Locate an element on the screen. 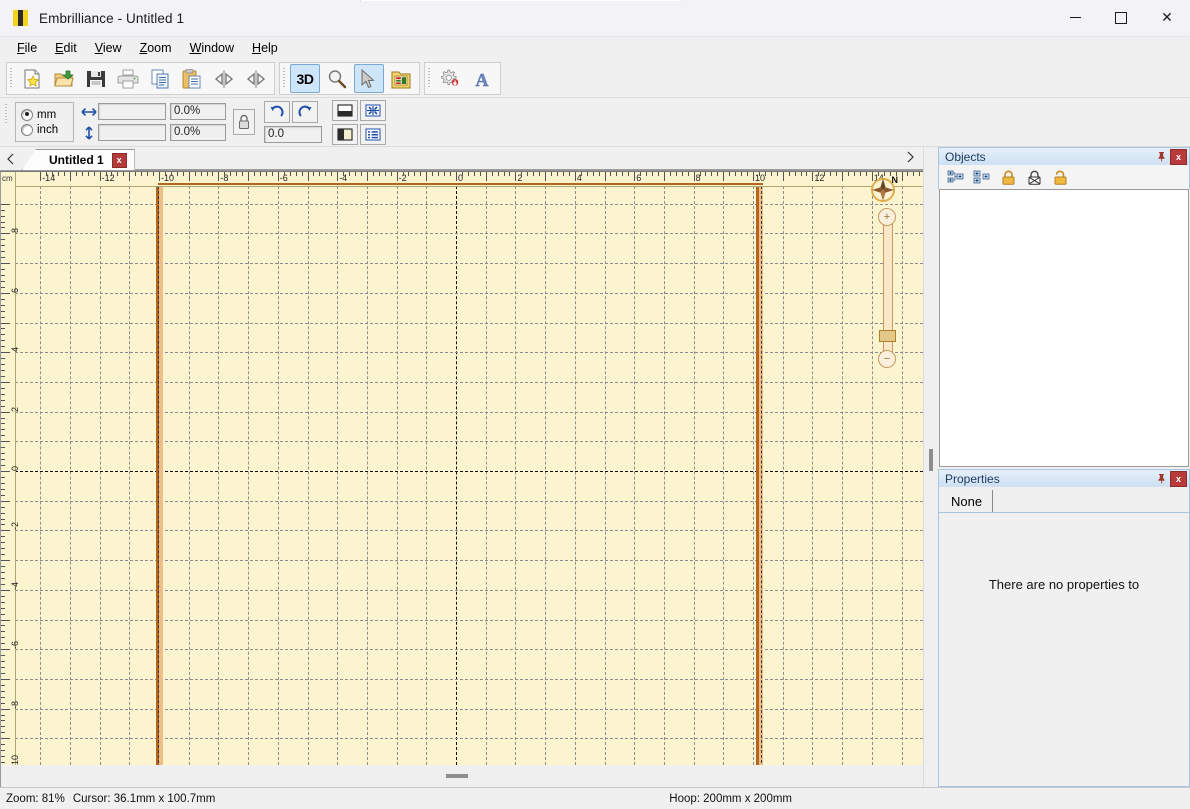 The image size is (1190, 809). objects-list is located at coordinates (1064, 328).